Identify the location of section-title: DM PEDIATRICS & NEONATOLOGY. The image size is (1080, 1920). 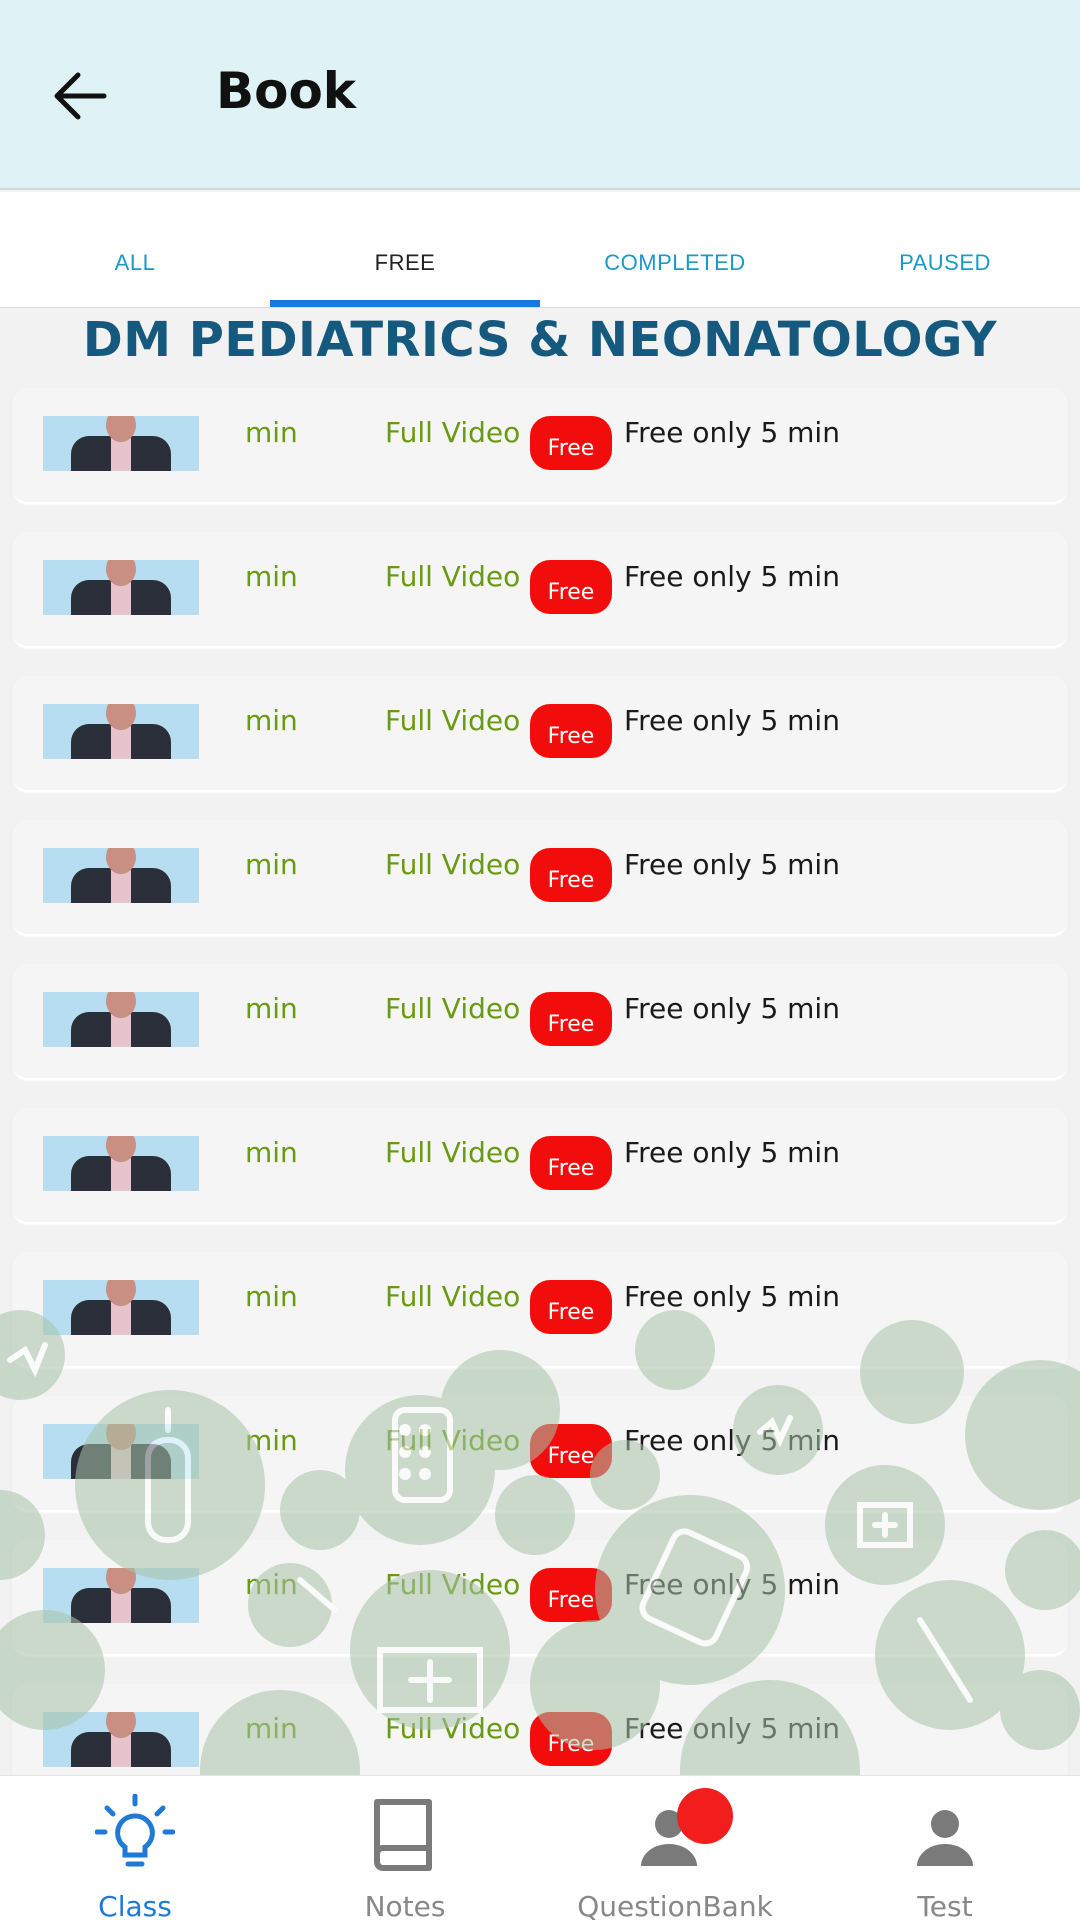
(540, 340).